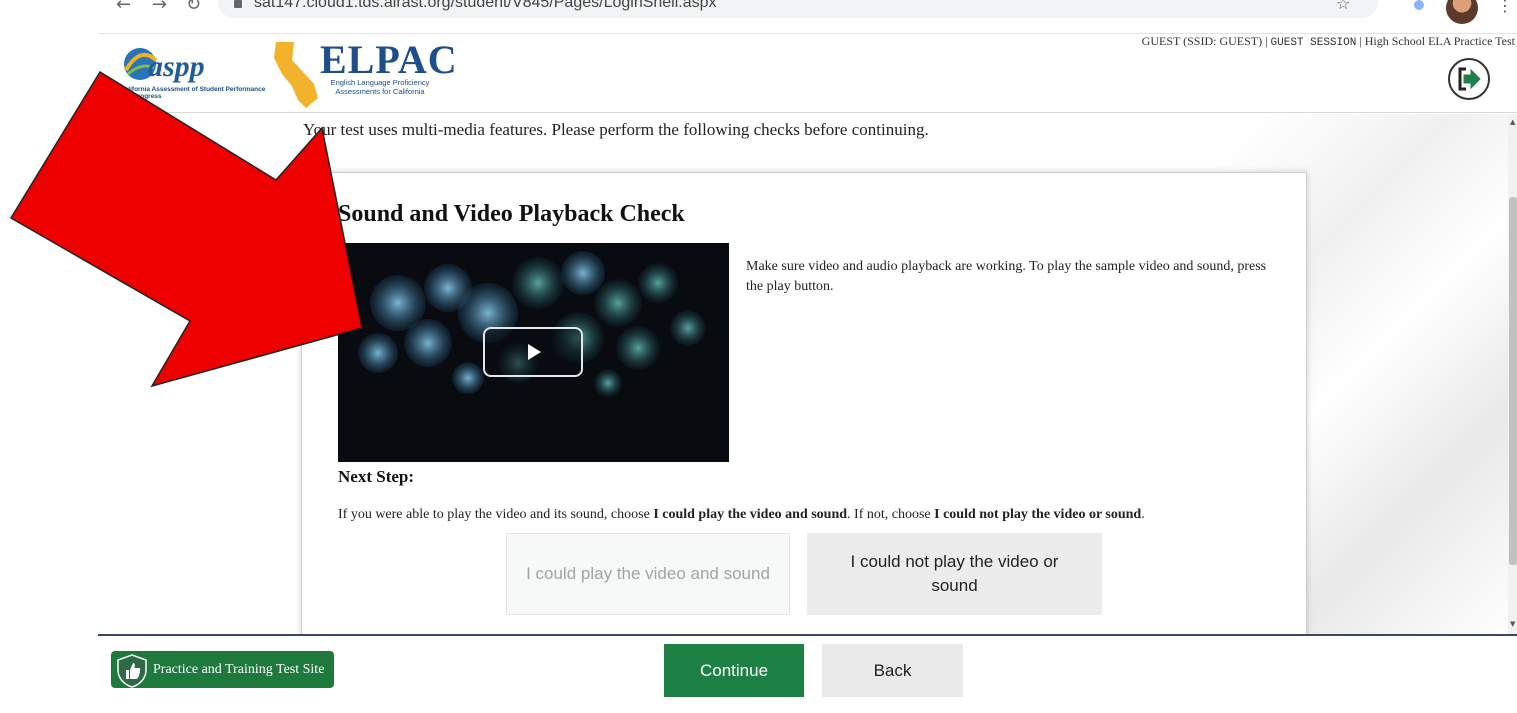 The height and width of the screenshot is (713, 1517). Describe the element at coordinates (1462, 12) in the screenshot. I see `avatar` at that location.